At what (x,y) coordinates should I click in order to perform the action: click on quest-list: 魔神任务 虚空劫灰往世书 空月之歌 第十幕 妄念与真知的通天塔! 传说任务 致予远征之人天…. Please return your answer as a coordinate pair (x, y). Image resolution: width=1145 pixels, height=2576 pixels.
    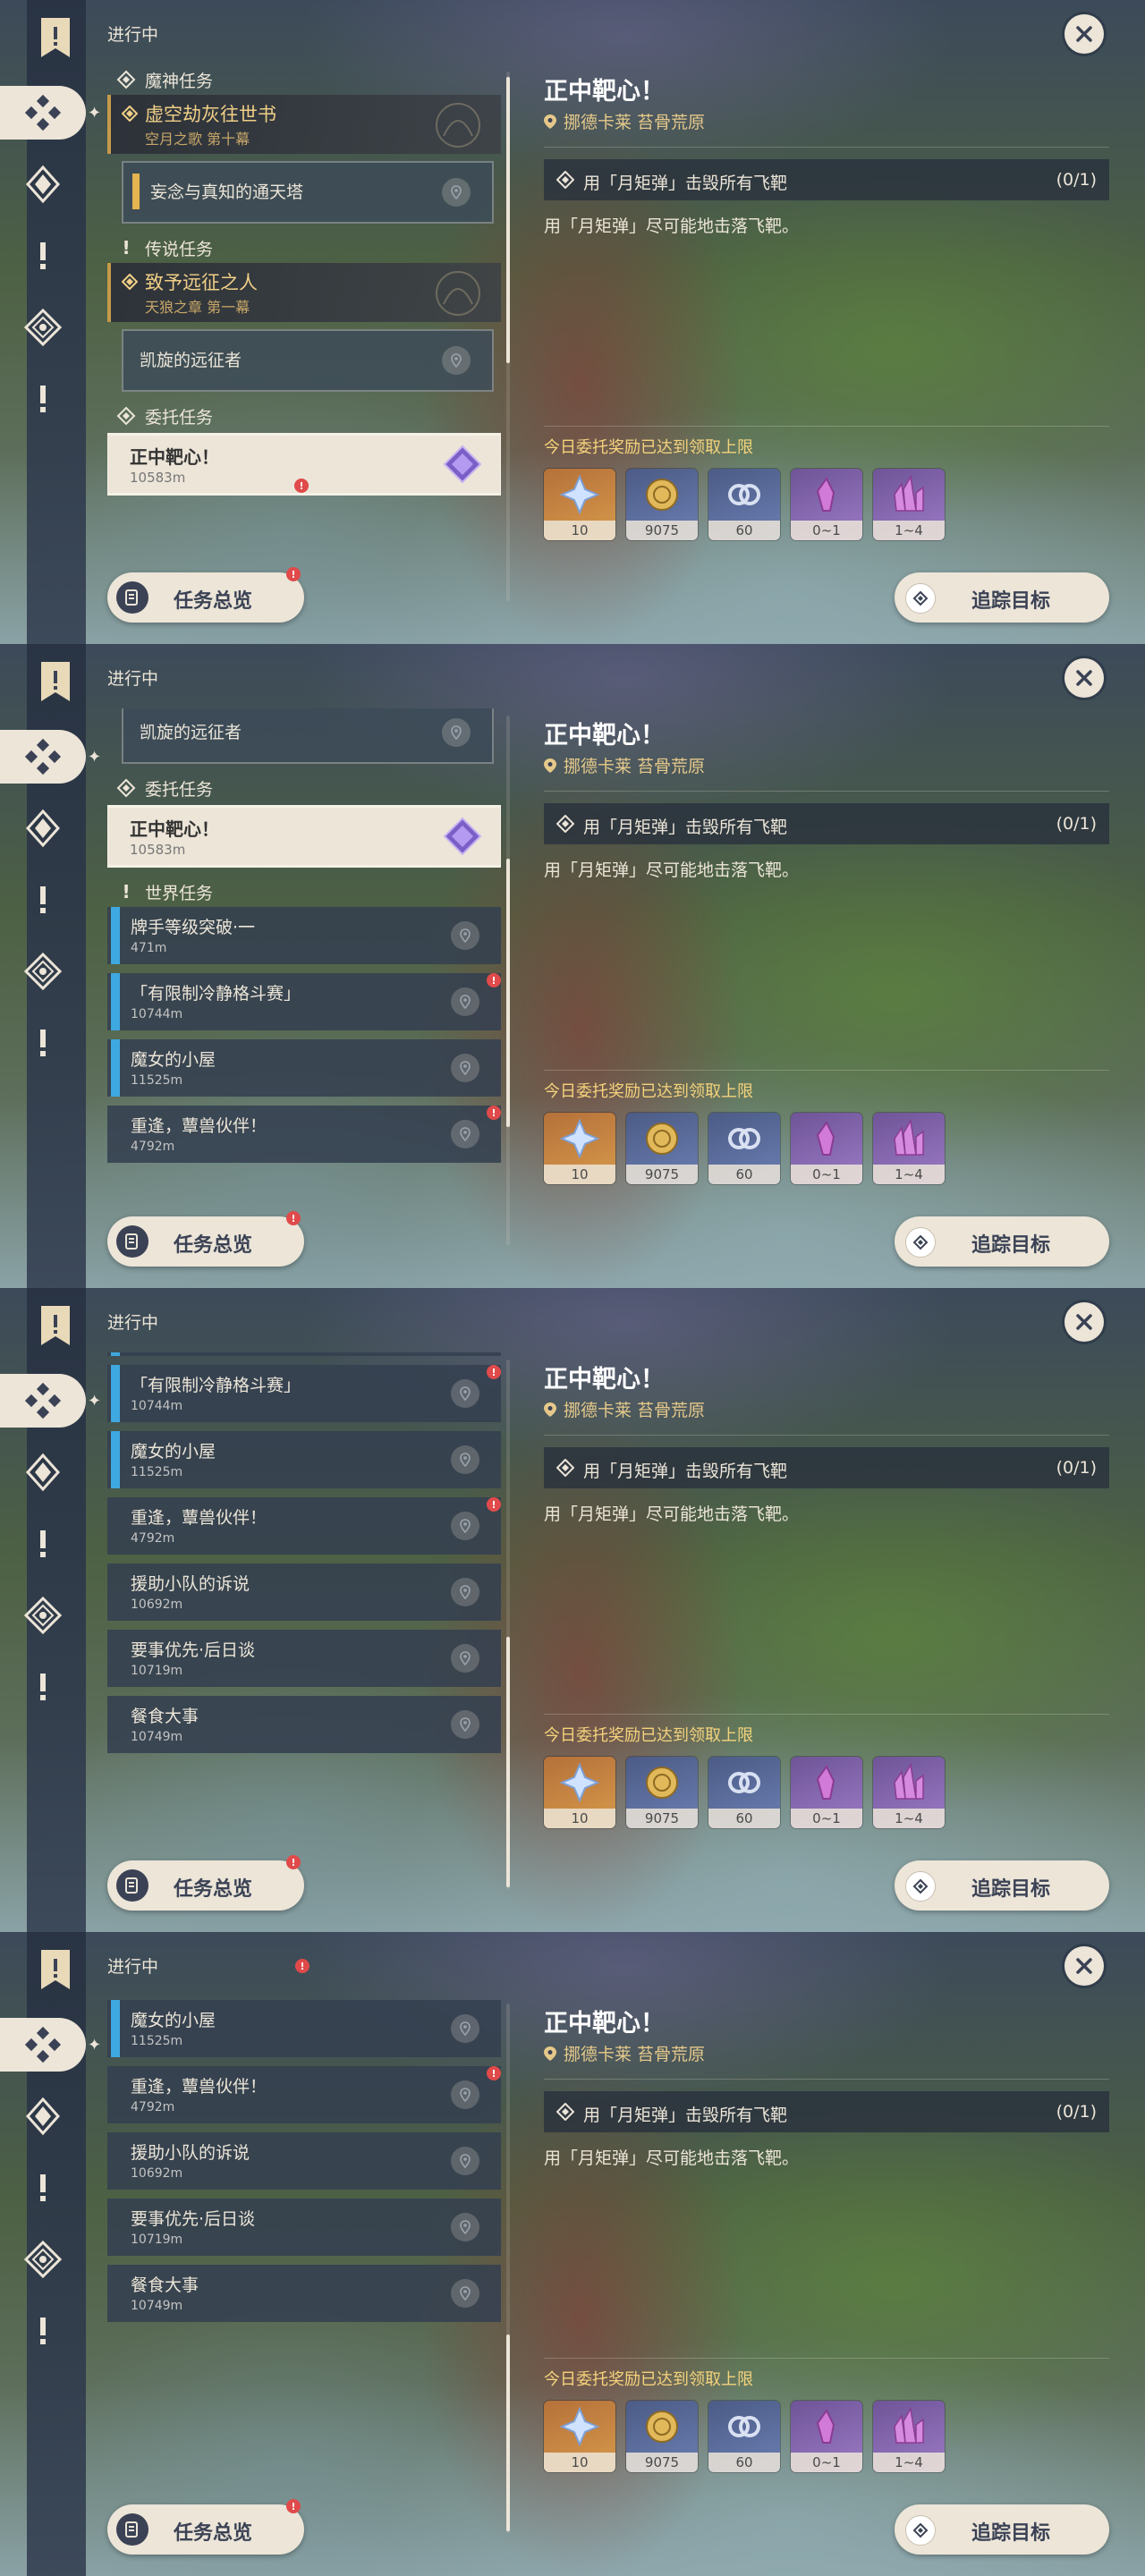
    Looking at the image, I should click on (304, 328).